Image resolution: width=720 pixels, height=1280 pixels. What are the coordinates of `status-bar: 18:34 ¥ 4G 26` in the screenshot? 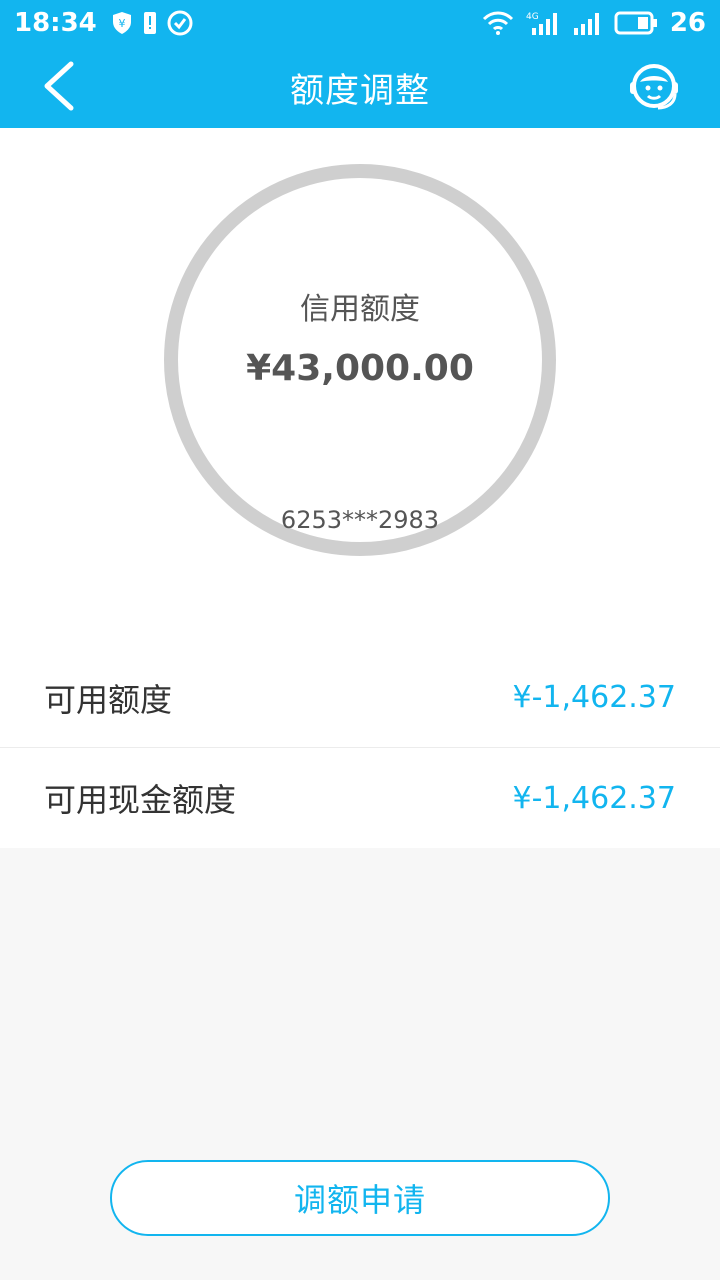 It's located at (360, 23).